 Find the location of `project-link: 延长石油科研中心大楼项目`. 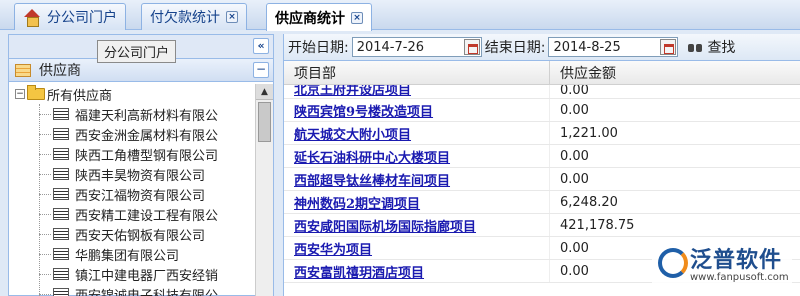

project-link: 延长石油科研中心大楼项目 is located at coordinates (372, 156).